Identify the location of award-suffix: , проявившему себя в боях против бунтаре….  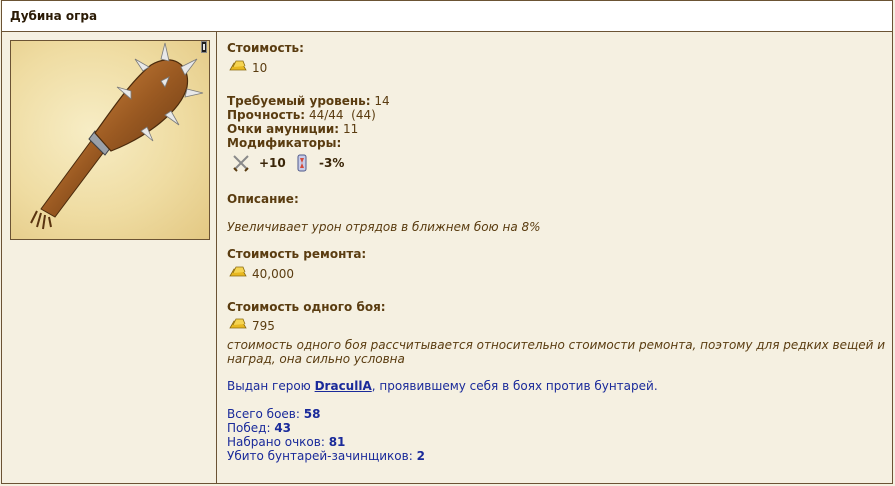
(514, 386).